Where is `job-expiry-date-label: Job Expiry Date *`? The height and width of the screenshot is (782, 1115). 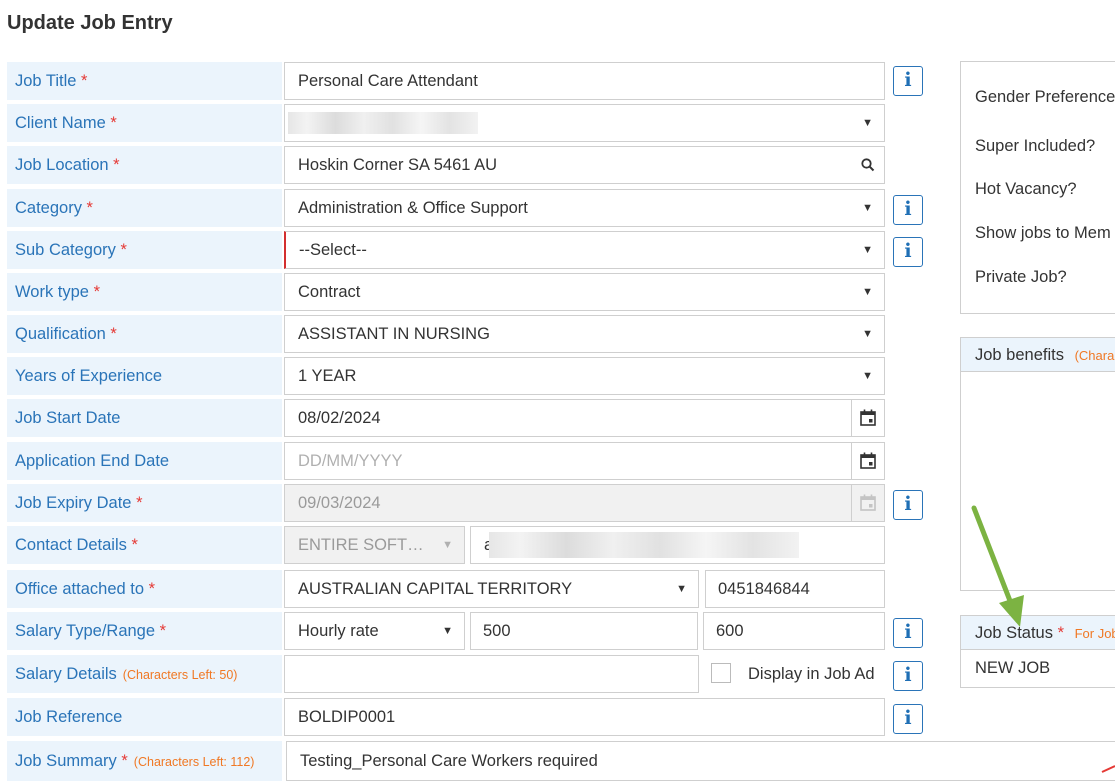 job-expiry-date-label: Job Expiry Date * is located at coordinates (144, 503).